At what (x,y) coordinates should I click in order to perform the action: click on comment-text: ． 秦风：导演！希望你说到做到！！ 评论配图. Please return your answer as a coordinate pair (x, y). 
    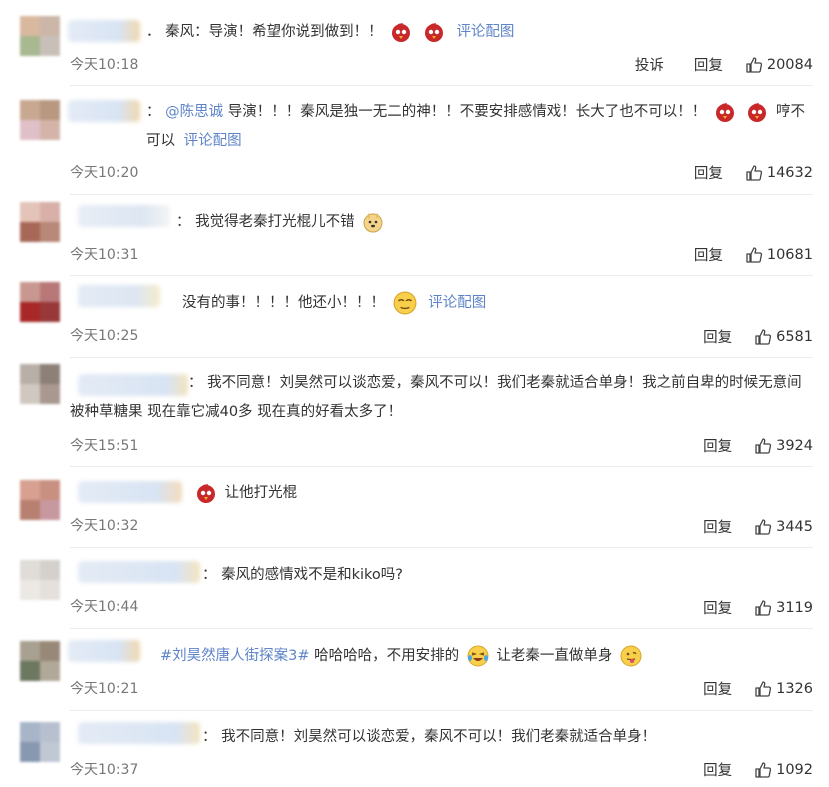
    Looking at the image, I should click on (479, 32).